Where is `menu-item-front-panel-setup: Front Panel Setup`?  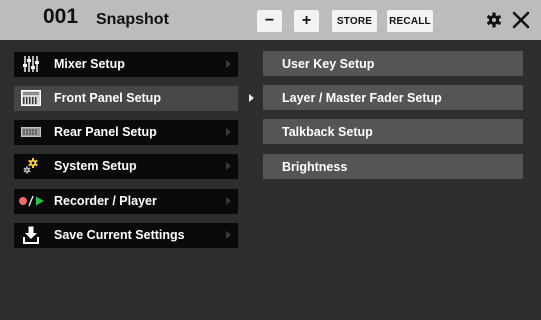
menu-item-front-panel-setup: Front Panel Setup is located at coordinates (134, 98).